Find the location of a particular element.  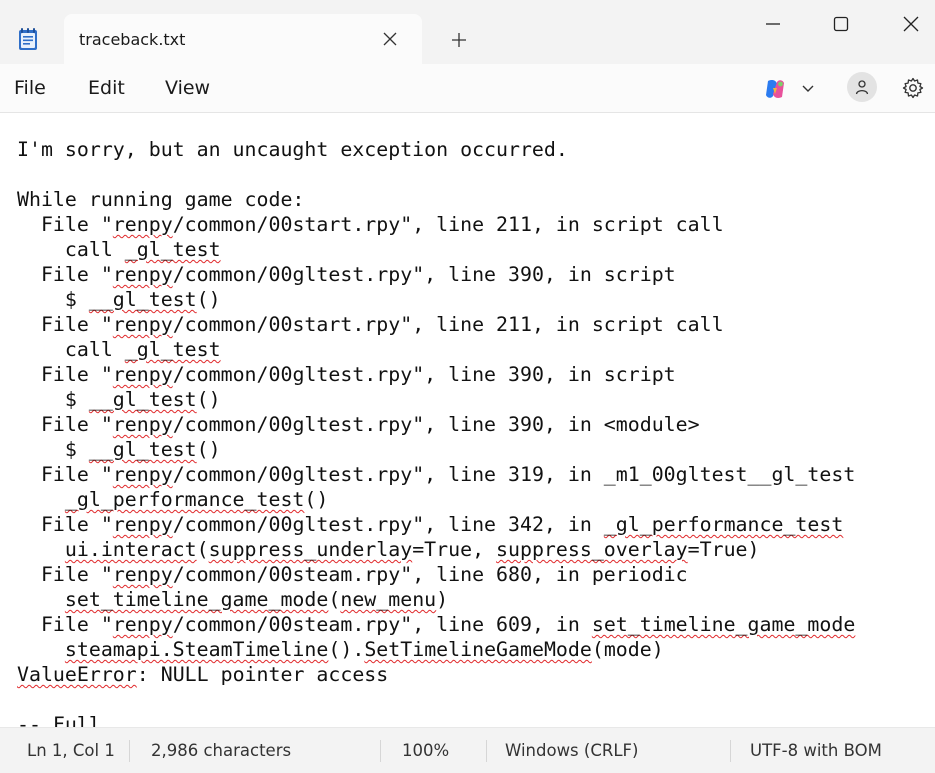

misspelled-word: SetTimelineGameMode is located at coordinates (478, 649).